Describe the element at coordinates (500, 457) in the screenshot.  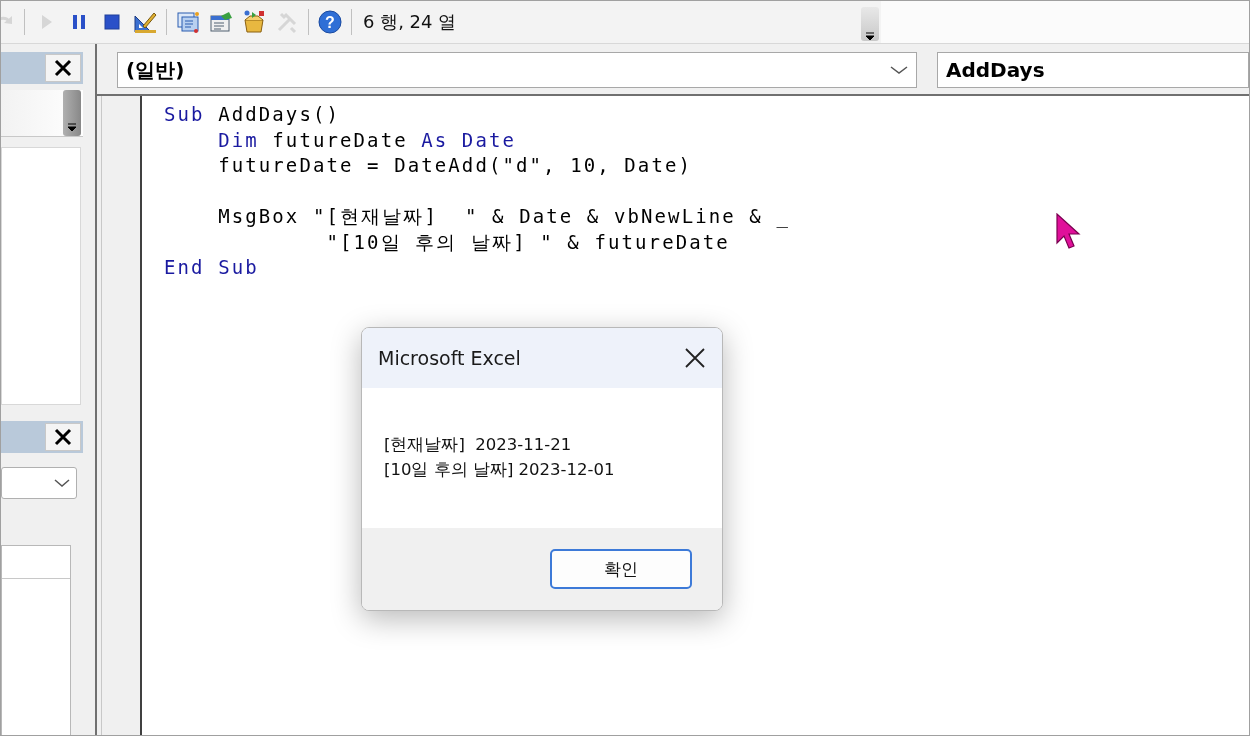
I see `message-text: [현재날짜] 2023-11-21 [10일 후의 날짜] 2023-12-01` at that location.